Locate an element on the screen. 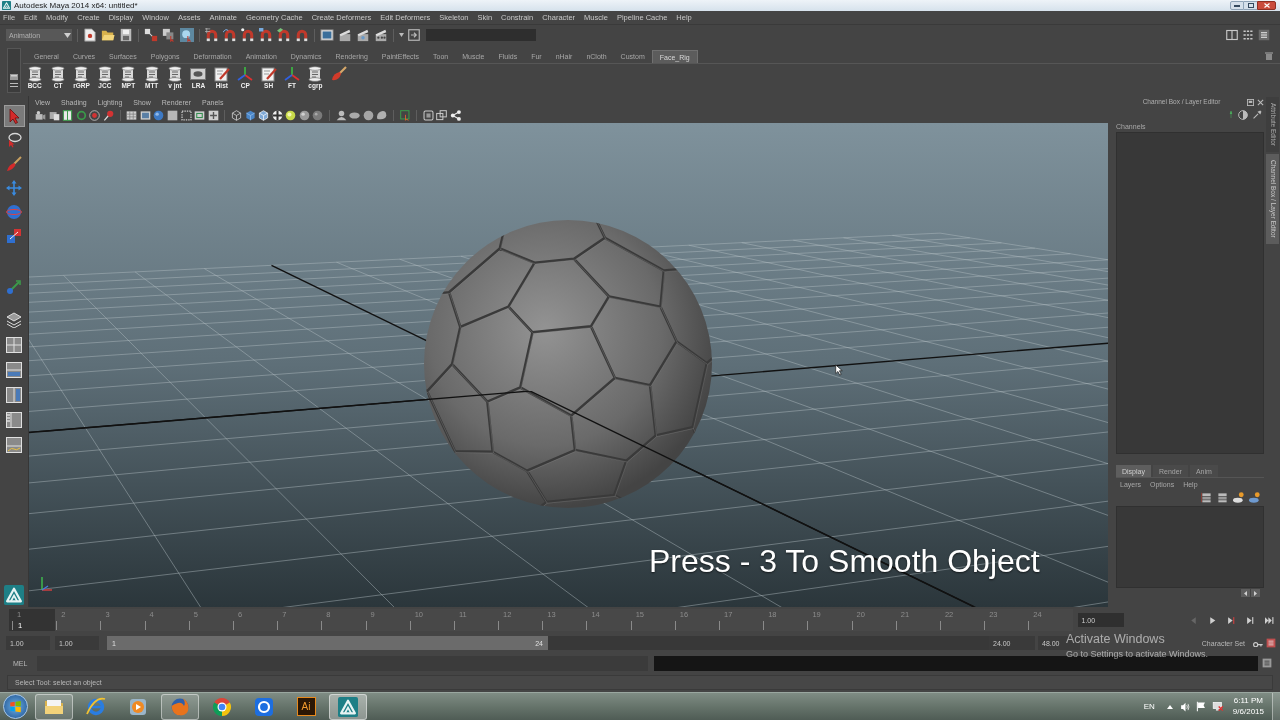 The height and width of the screenshot is (720, 1280). dotted-grid-icon is located at coordinates (1248, 35).